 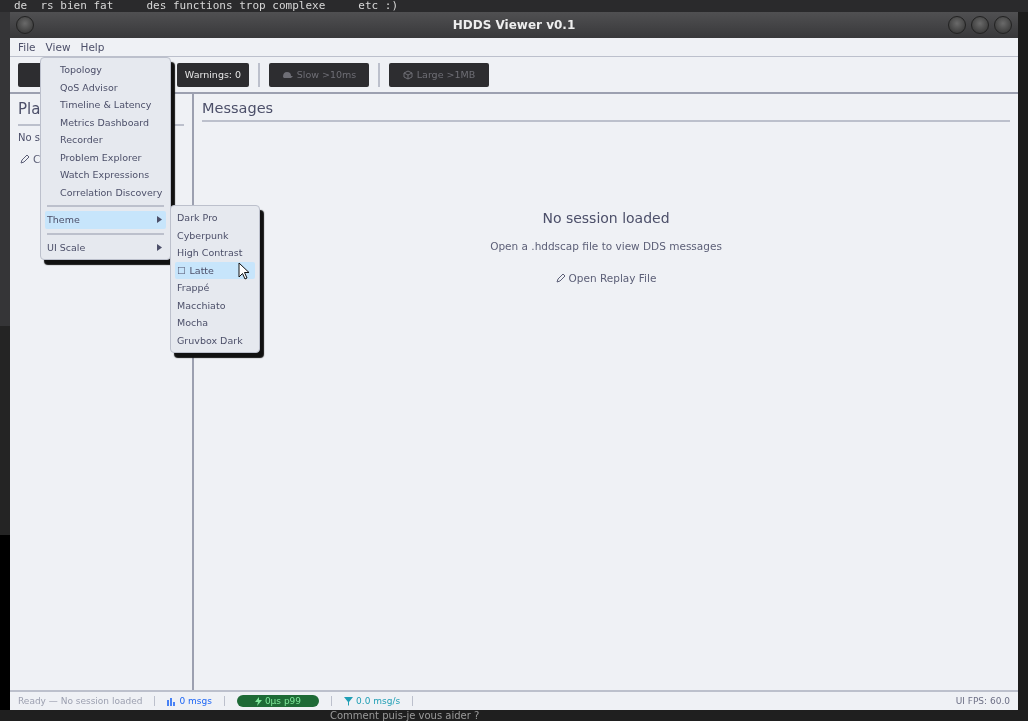 I want to click on chat-prompt-text: Comment puis-je vous aider ?, so click(x=405, y=715).